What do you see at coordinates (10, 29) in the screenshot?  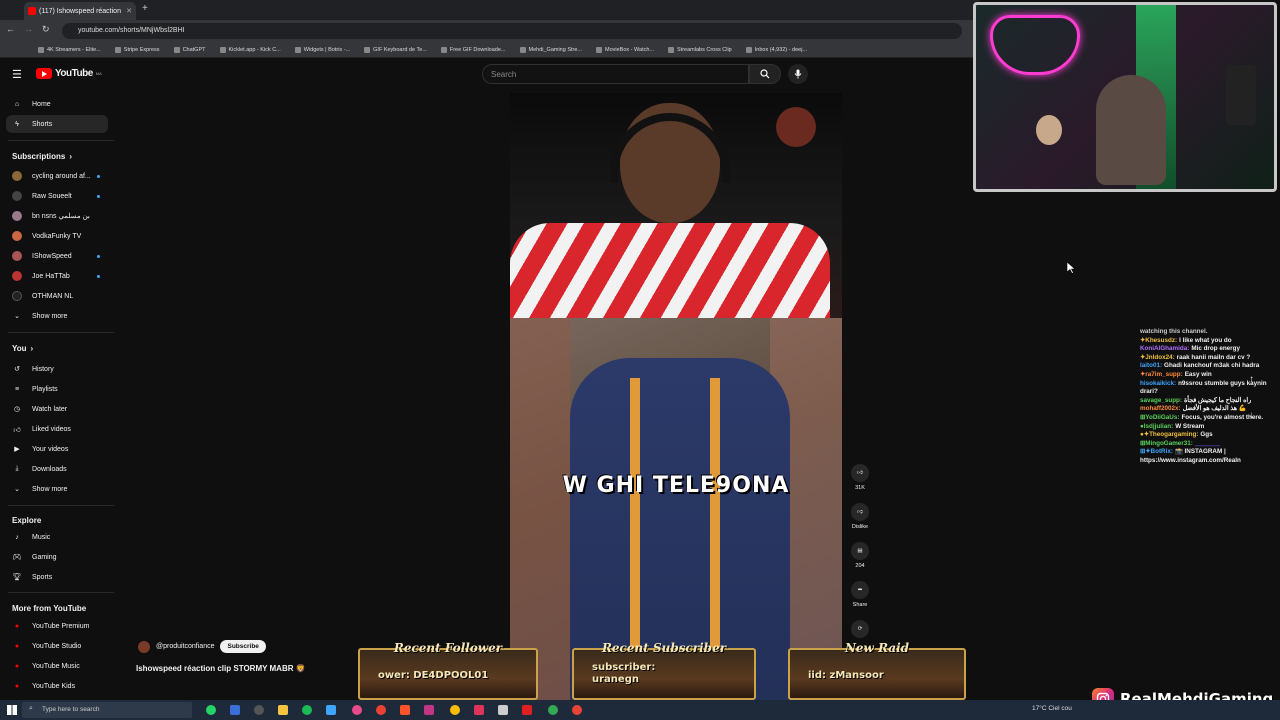 I see `back-icon: ←` at bounding box center [10, 29].